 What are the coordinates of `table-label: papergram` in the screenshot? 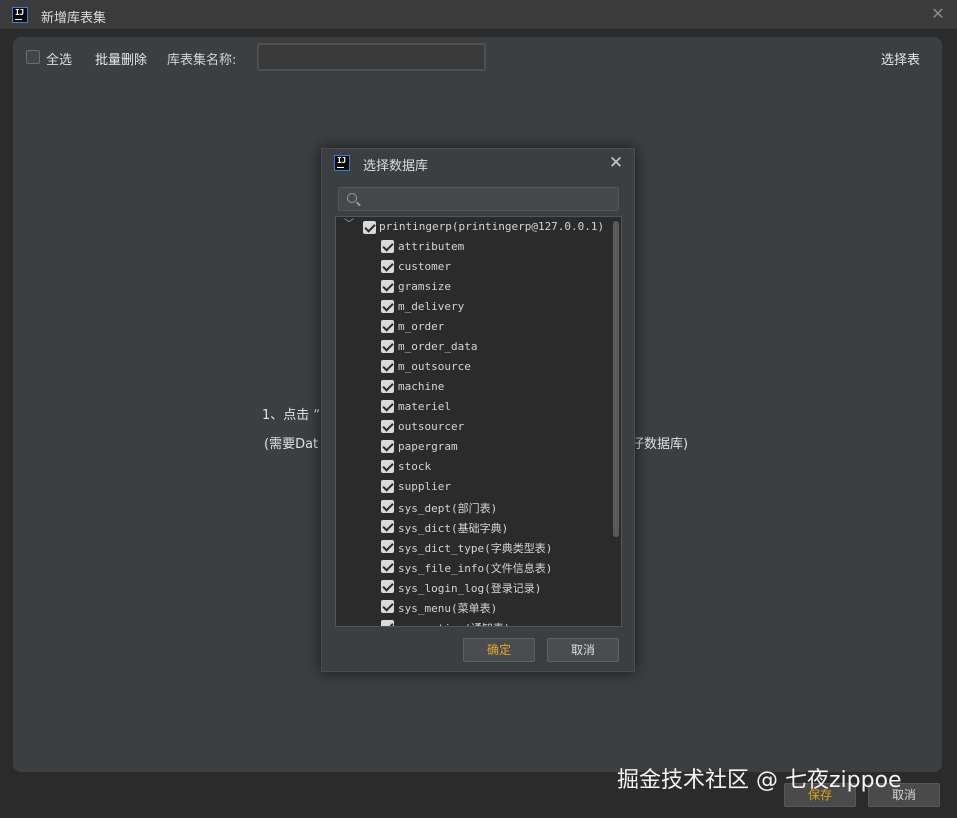 It's located at (428, 446).